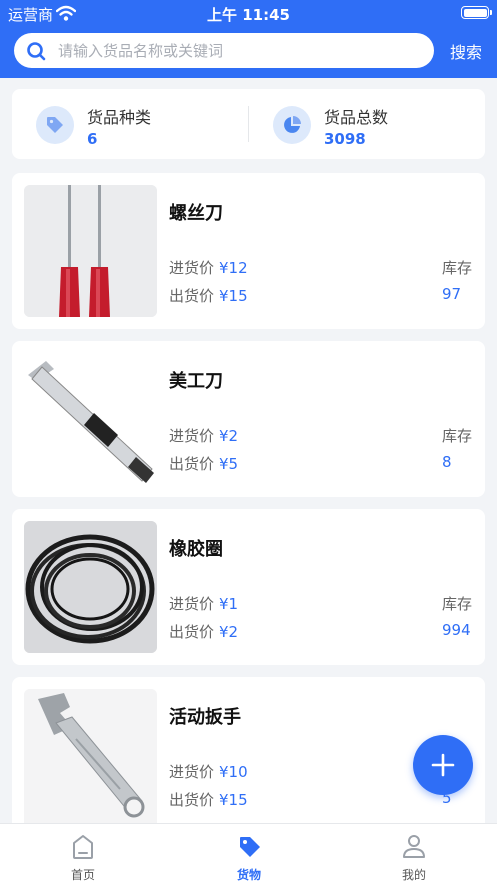 Image resolution: width=497 pixels, height=883 pixels. I want to click on header-bar: 运营商 上午 11:45 搜索, so click(248, 39).